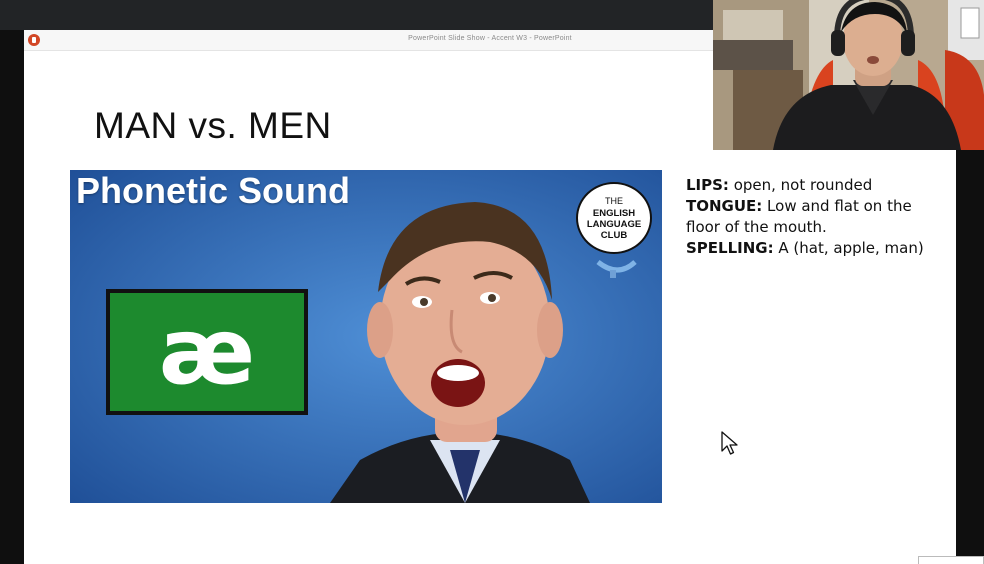 This screenshot has width=984, height=564. Describe the element at coordinates (970, 357) in the screenshot. I see `right-dark-margin` at that location.